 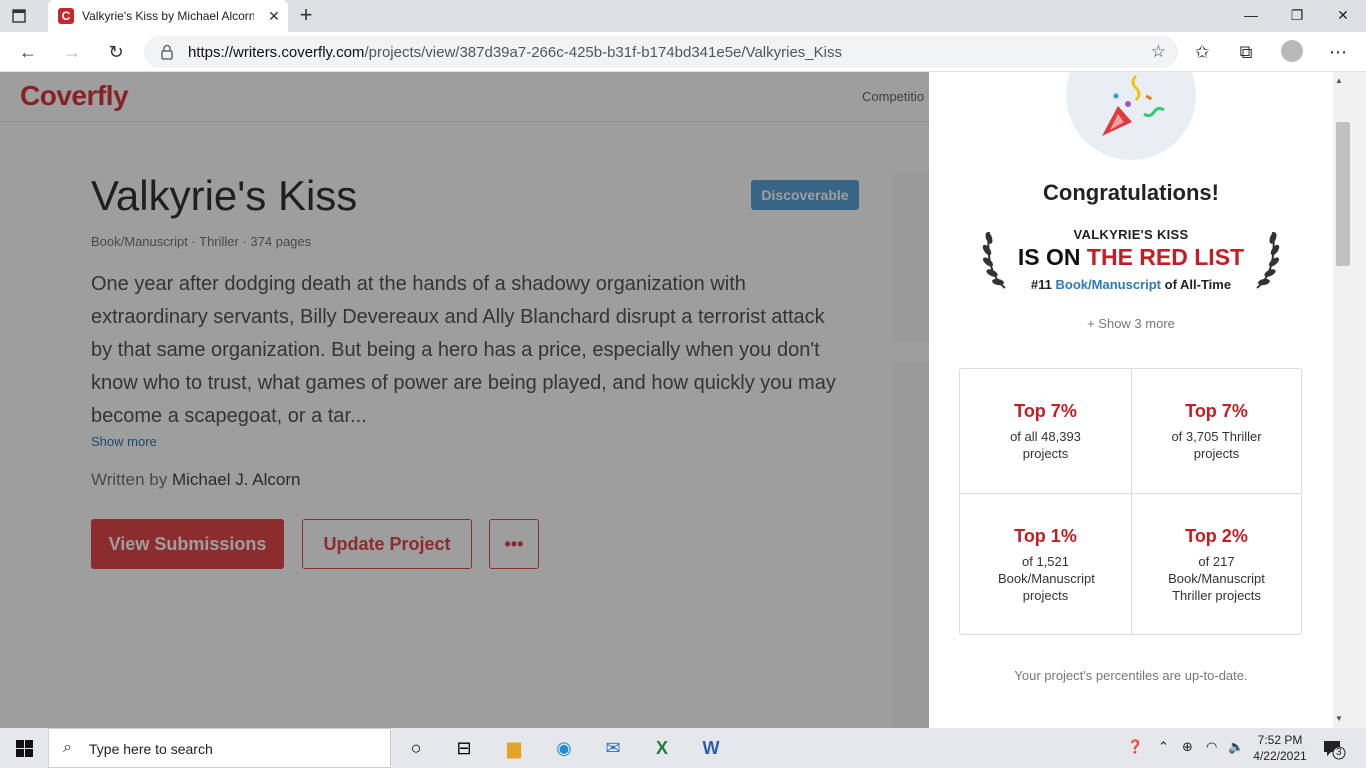 I want to click on stat-description: of all 48,393 projects, so click(x=1045, y=445).